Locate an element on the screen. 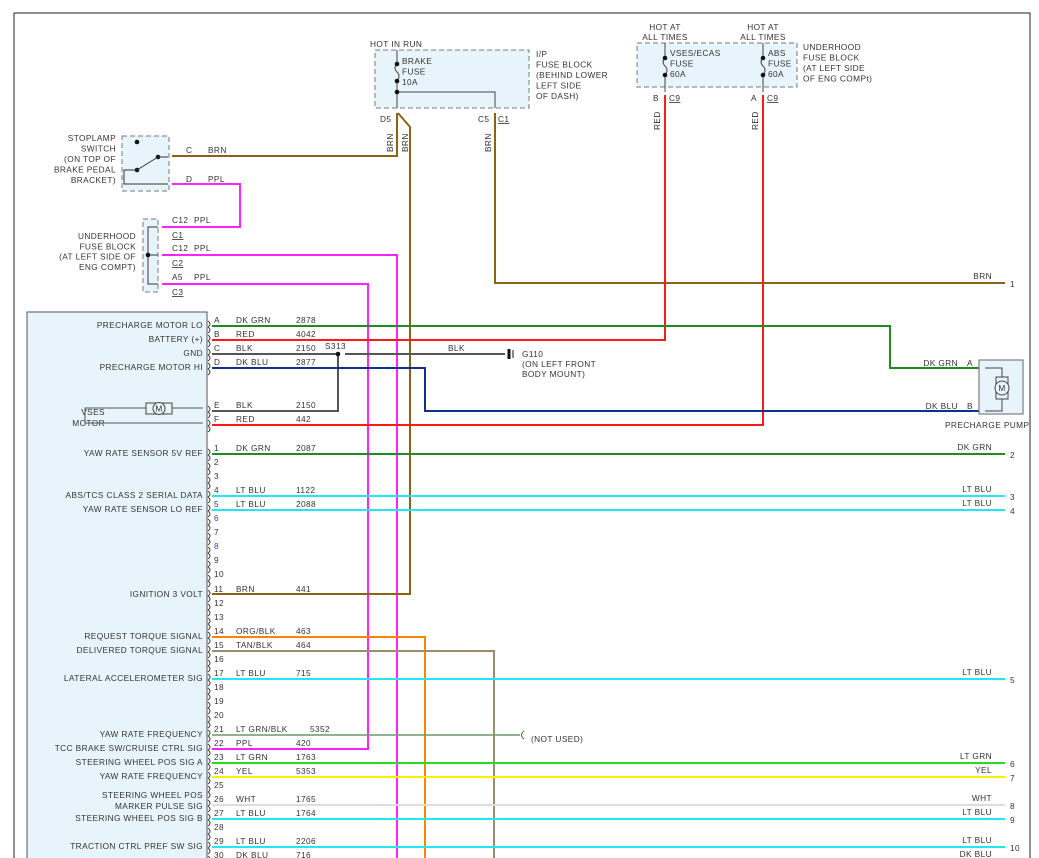 The width and height of the screenshot is (1039, 858). harness-wire-label: BRN is located at coordinates (982, 276).